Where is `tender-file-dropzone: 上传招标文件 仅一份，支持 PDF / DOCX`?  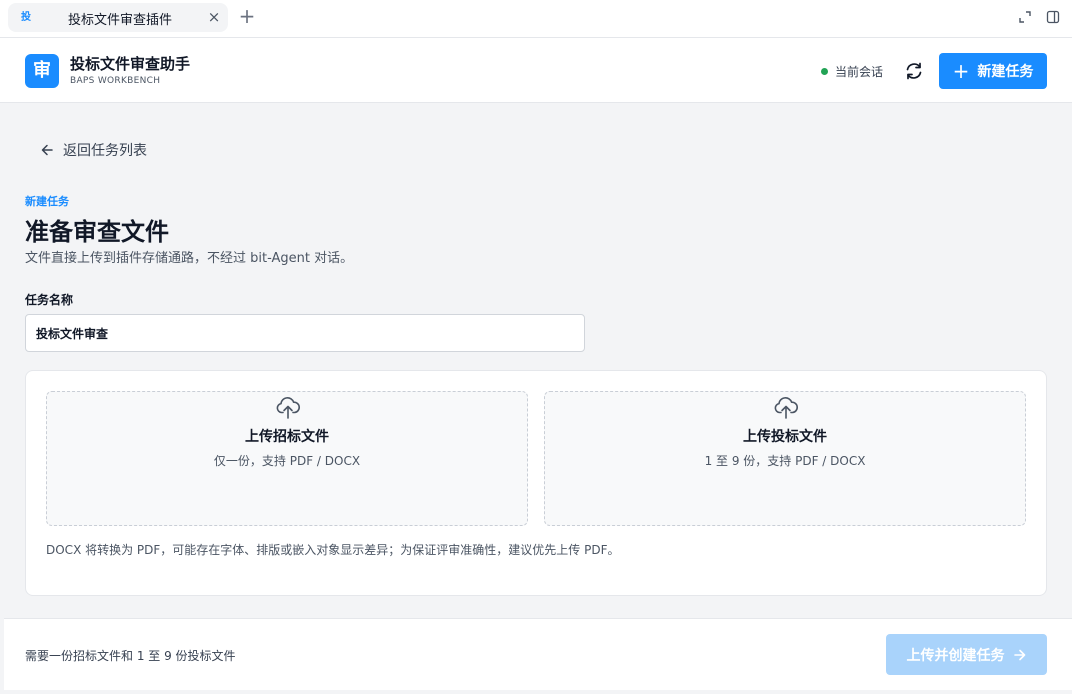
tender-file-dropzone: 上传招标文件 仅一份，支持 PDF / DOCX is located at coordinates (287, 458).